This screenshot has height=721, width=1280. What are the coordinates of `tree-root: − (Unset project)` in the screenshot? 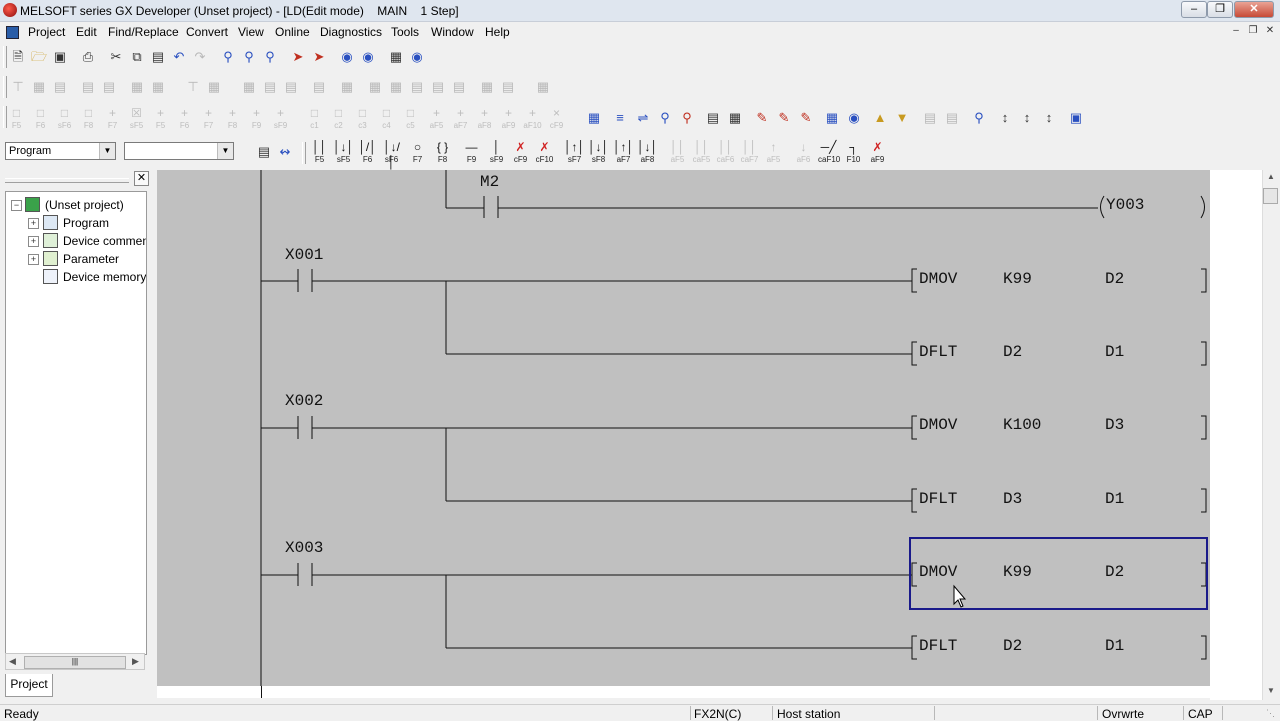 It's located at (76, 205).